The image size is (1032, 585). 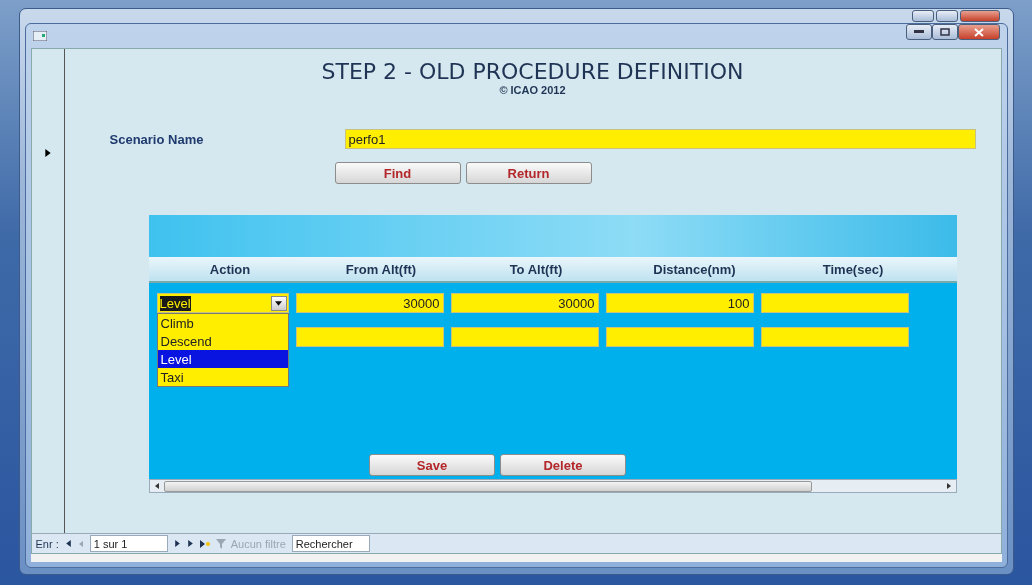 I want to click on new-record-icon, so click(x=204, y=543).